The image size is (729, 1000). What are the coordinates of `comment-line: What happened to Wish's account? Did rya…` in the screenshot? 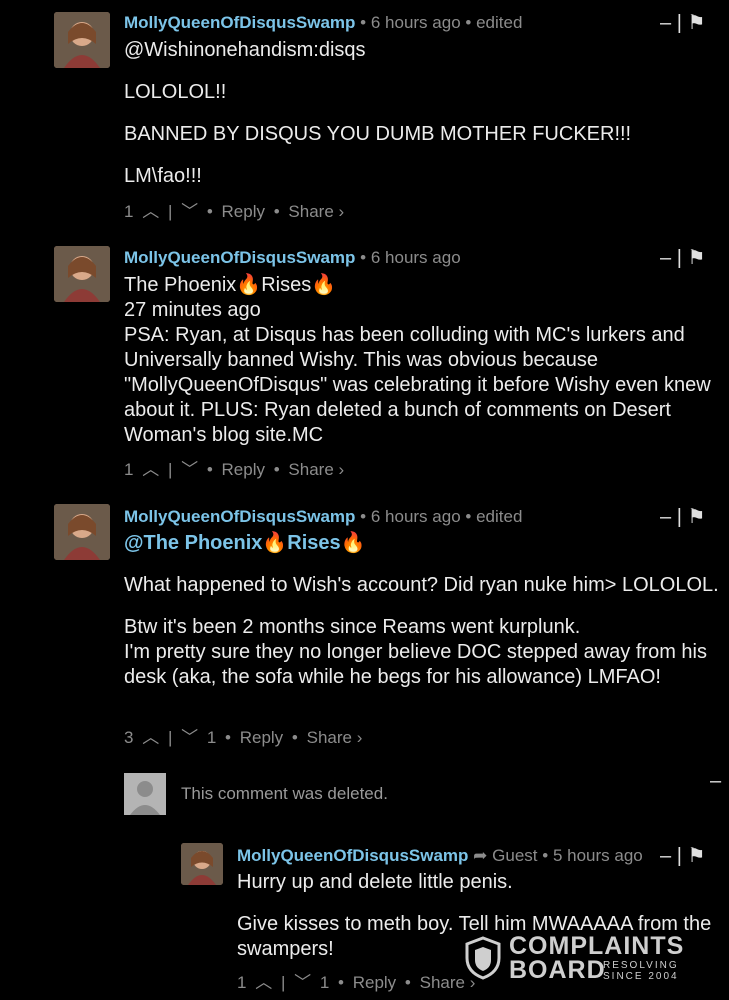 It's located at (421, 585).